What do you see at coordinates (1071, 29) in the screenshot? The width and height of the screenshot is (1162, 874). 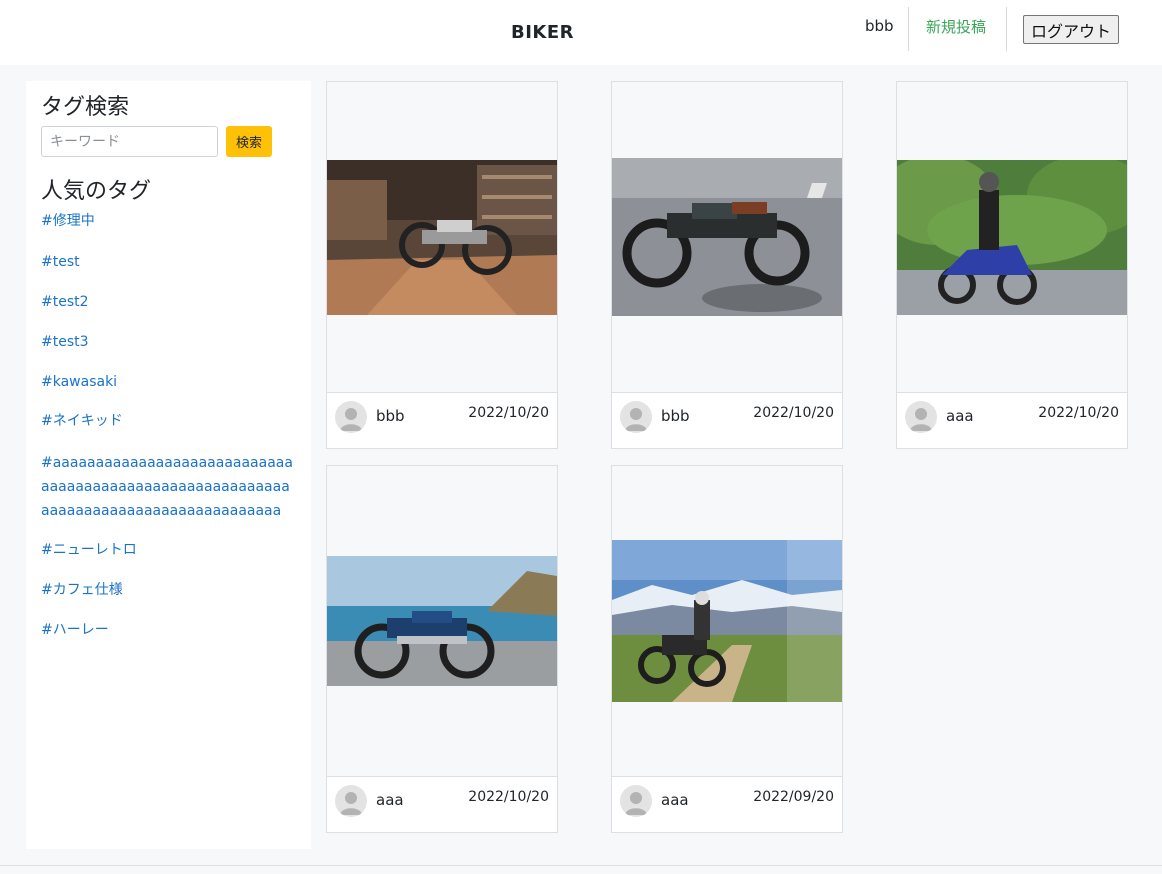 I see `logout-button: ログアウト` at bounding box center [1071, 29].